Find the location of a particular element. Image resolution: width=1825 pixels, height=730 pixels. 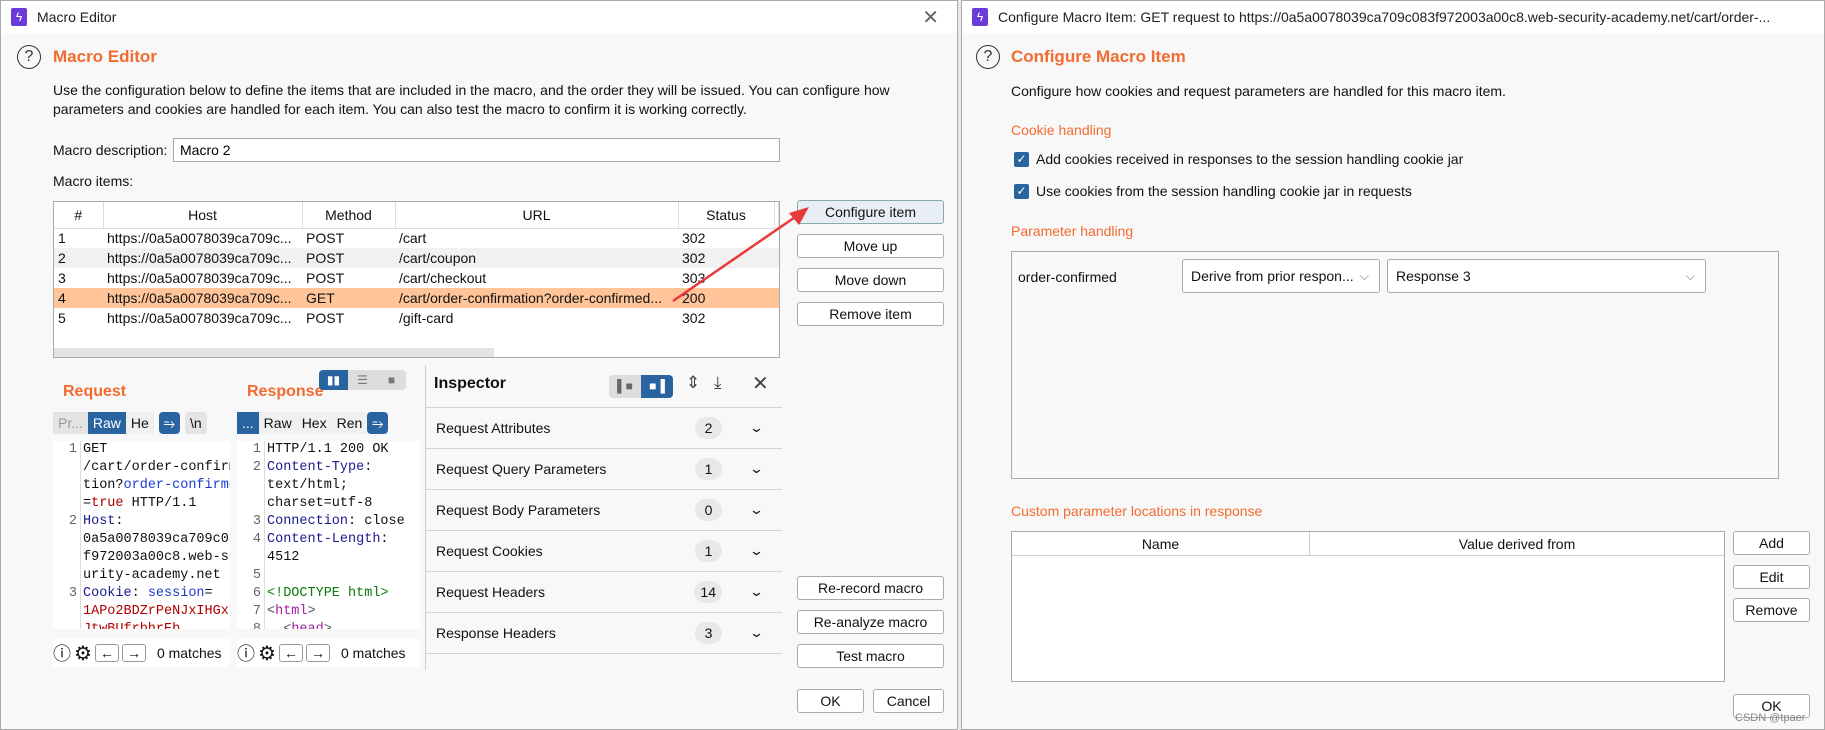

code-token: 0a5a0078039ca709c083 is located at coordinates (156, 539).